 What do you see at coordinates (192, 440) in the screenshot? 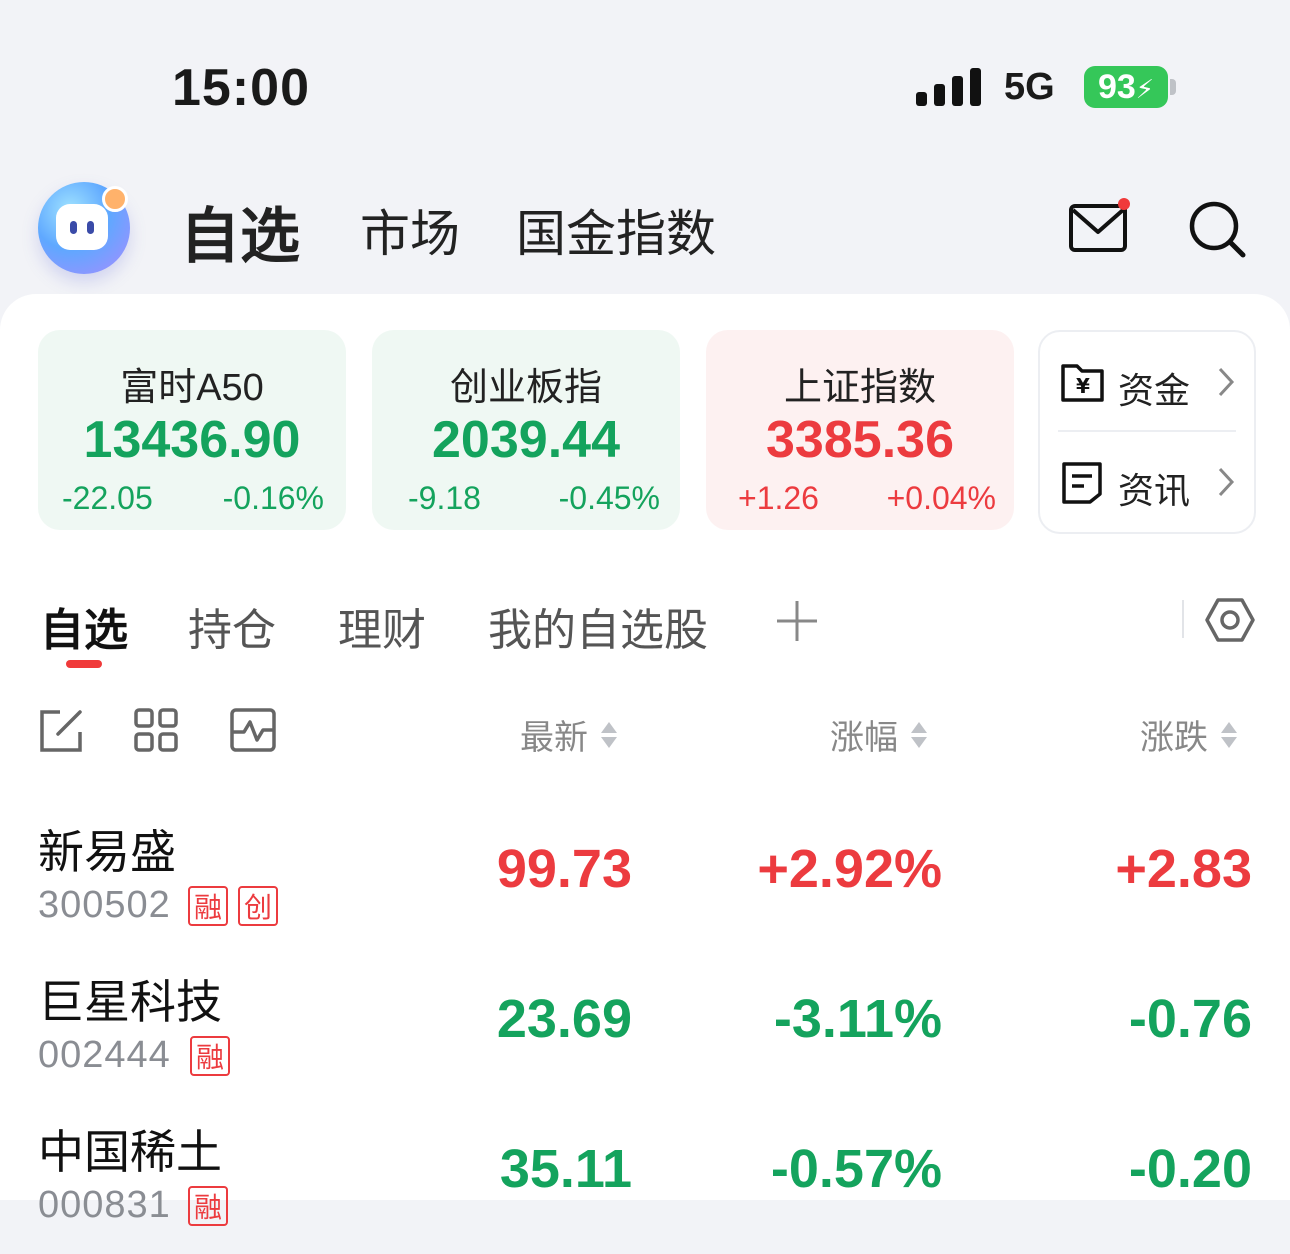
I see `index-value: 13436.90` at bounding box center [192, 440].